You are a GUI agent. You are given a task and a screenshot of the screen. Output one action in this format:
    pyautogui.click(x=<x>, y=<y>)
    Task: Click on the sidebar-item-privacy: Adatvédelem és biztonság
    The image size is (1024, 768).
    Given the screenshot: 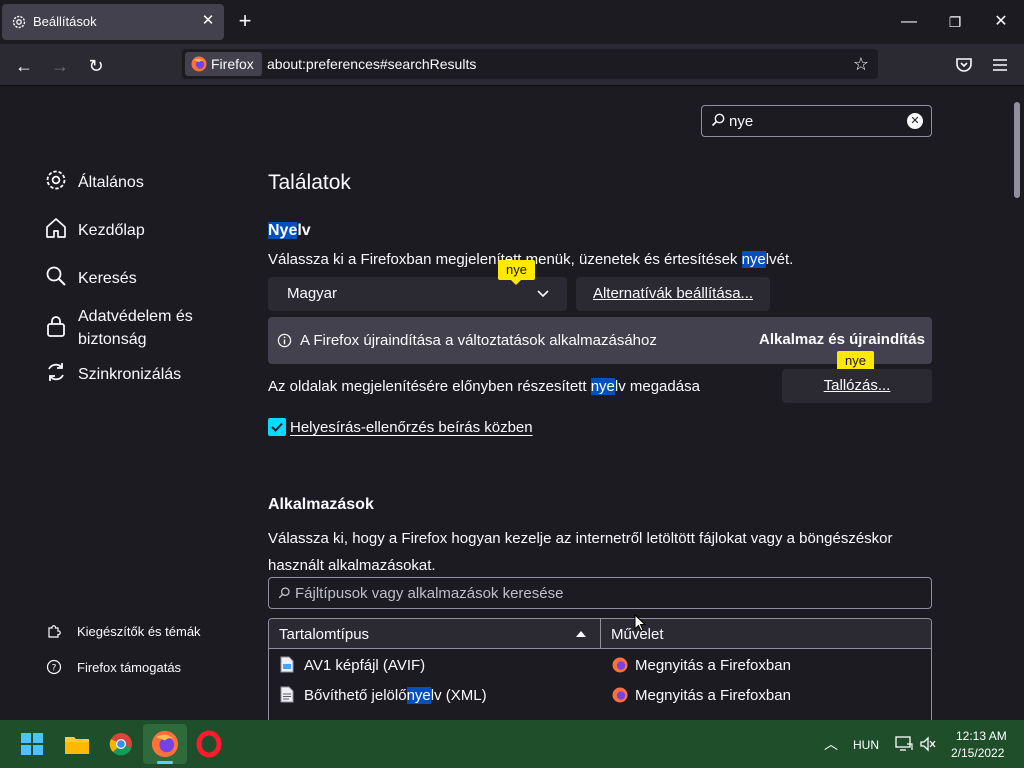 What is the action you would take?
    pyautogui.click(x=129, y=326)
    